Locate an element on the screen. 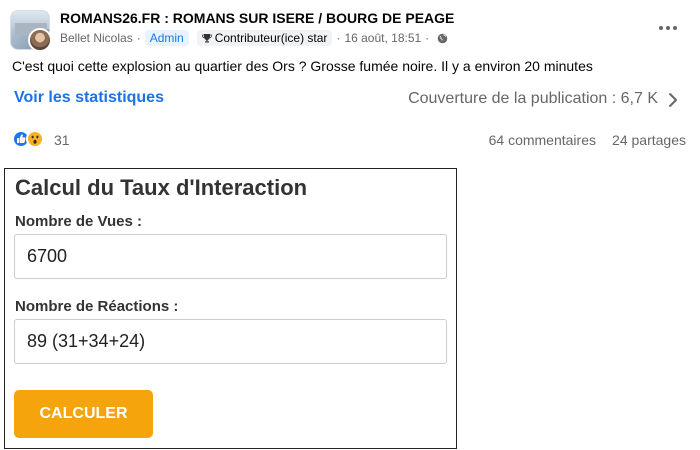 The width and height of the screenshot is (700, 450). more-options-button is located at coordinates (668, 28).